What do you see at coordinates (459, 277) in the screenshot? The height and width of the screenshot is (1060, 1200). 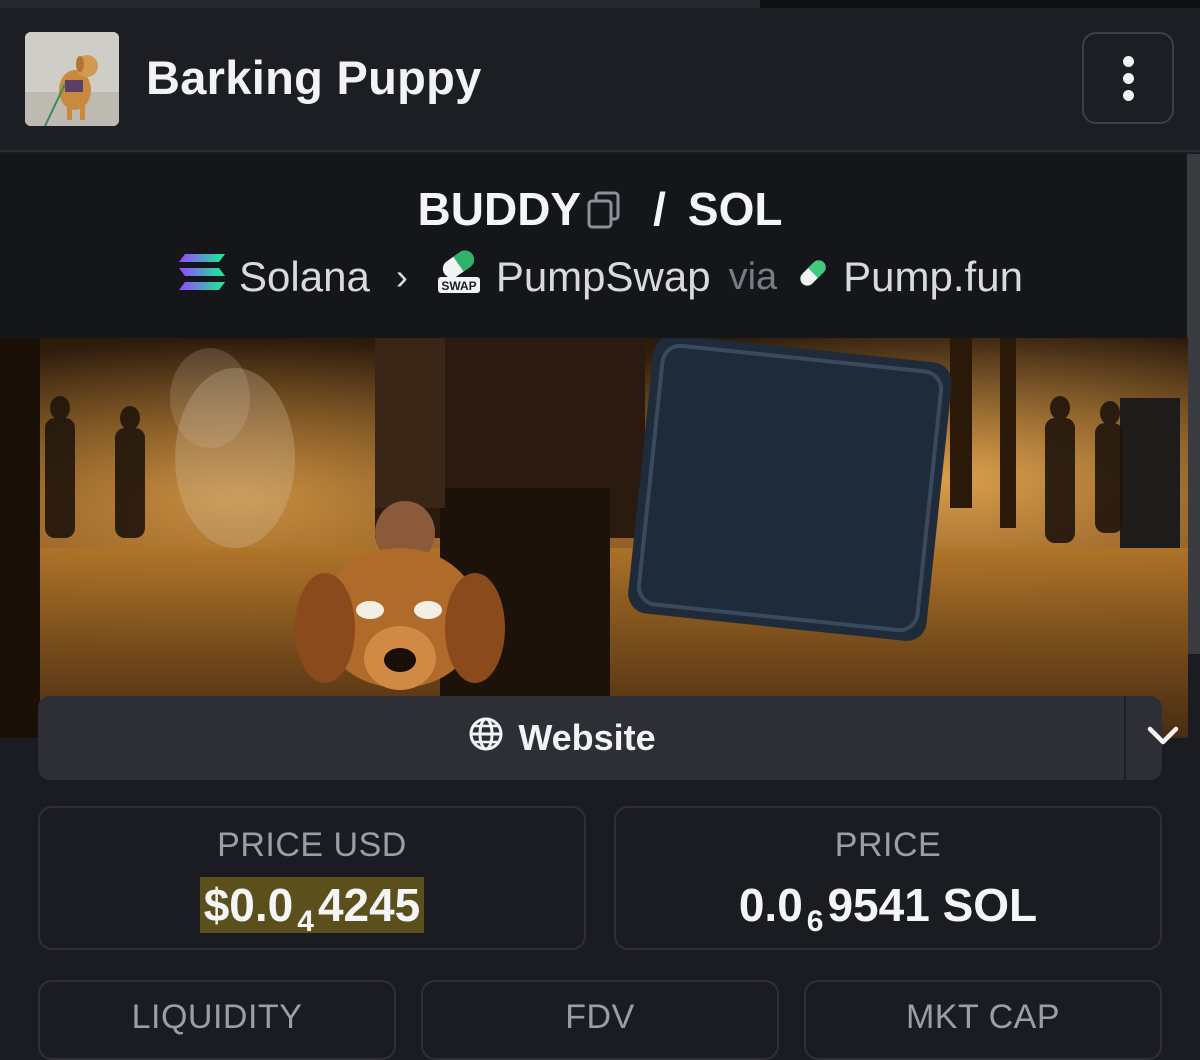 I see `pumpswap-icon: SWAP` at bounding box center [459, 277].